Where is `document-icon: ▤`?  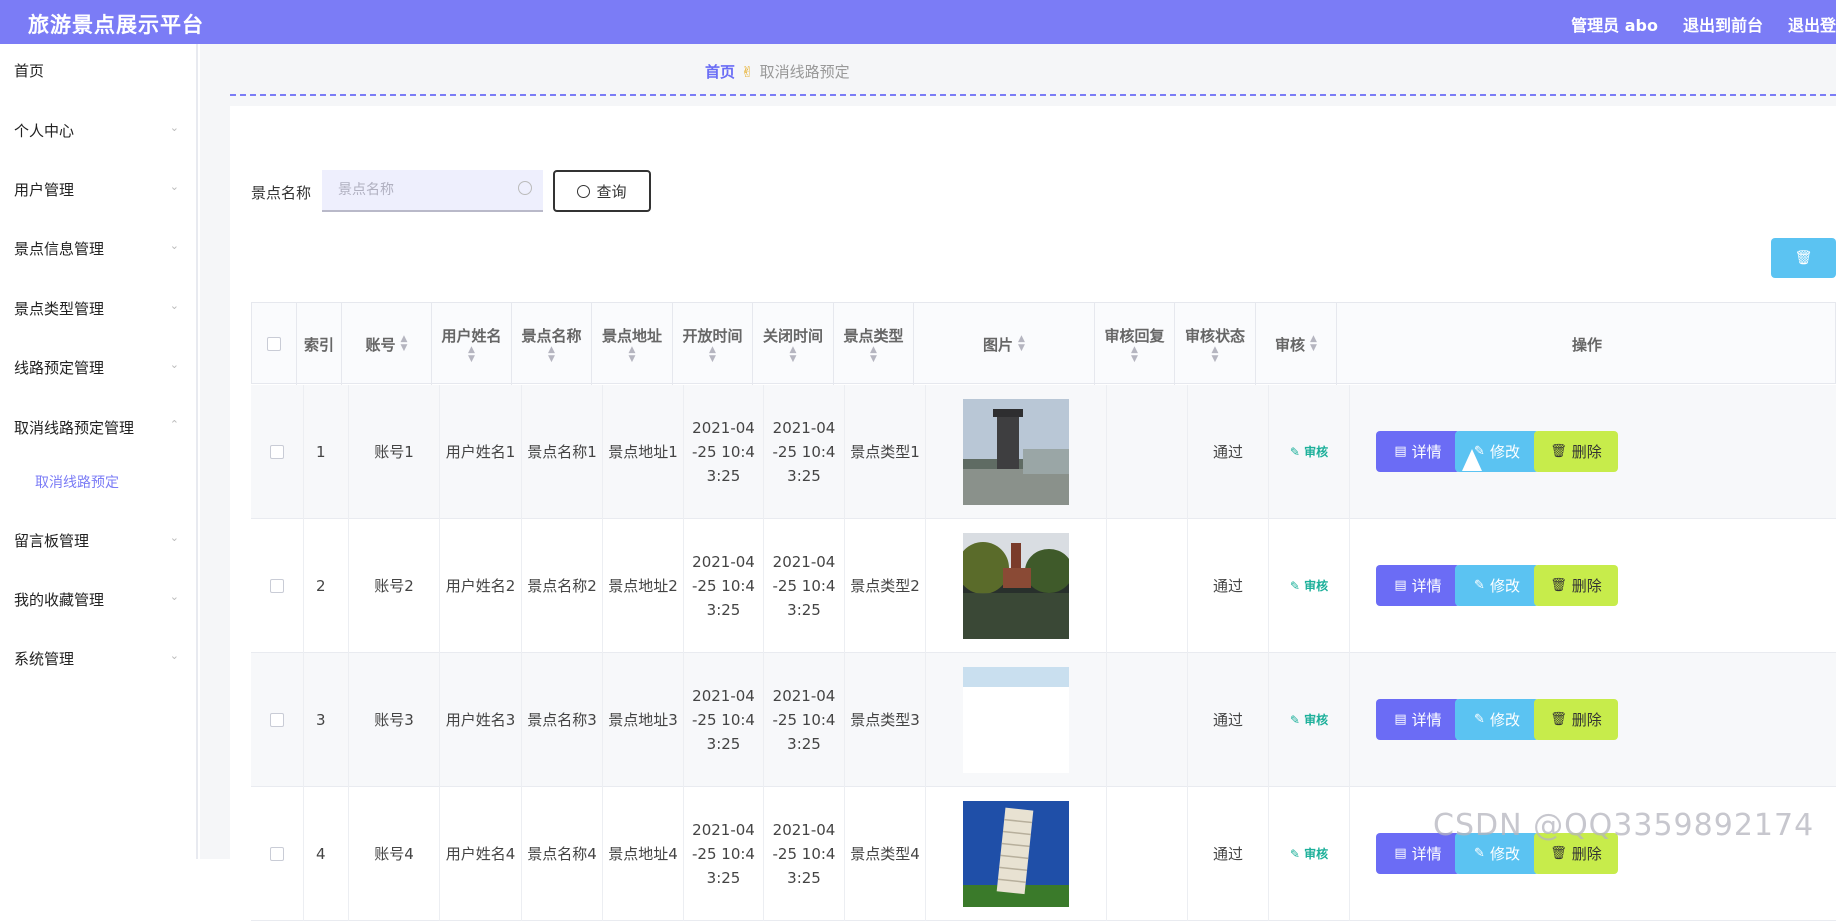
document-icon: ▤ is located at coordinates (1400, 451).